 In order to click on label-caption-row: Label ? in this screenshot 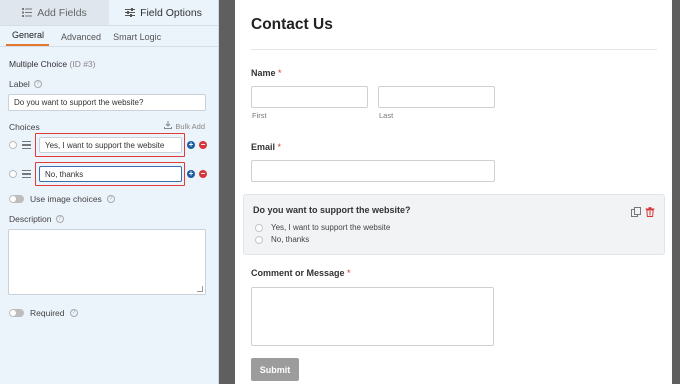, I will do `click(25, 84)`.